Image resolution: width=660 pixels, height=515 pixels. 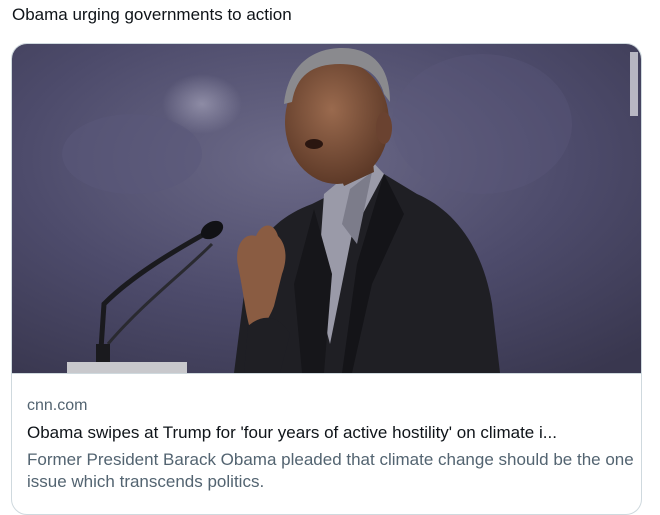 What do you see at coordinates (152, 14) in the screenshot?
I see `tweet-text: Obama urging governments to action` at bounding box center [152, 14].